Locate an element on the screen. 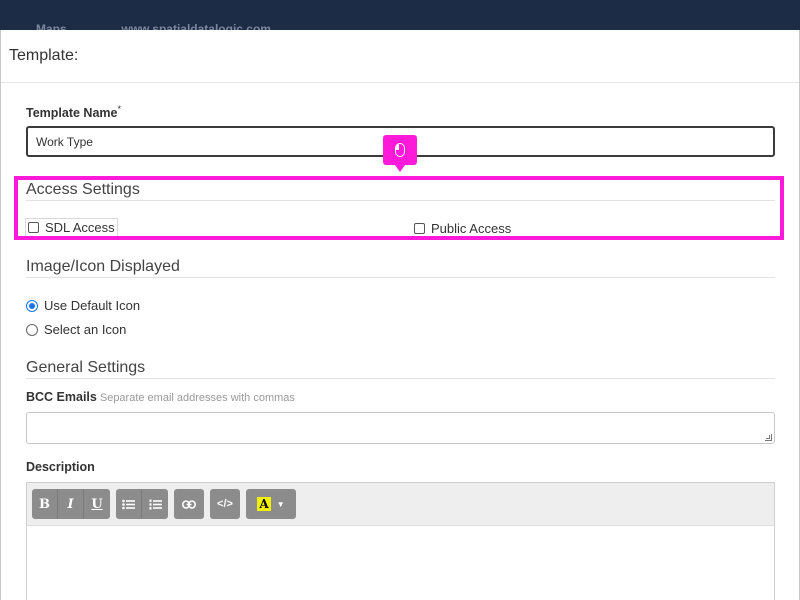  modal-title: Template: is located at coordinates (44, 55).